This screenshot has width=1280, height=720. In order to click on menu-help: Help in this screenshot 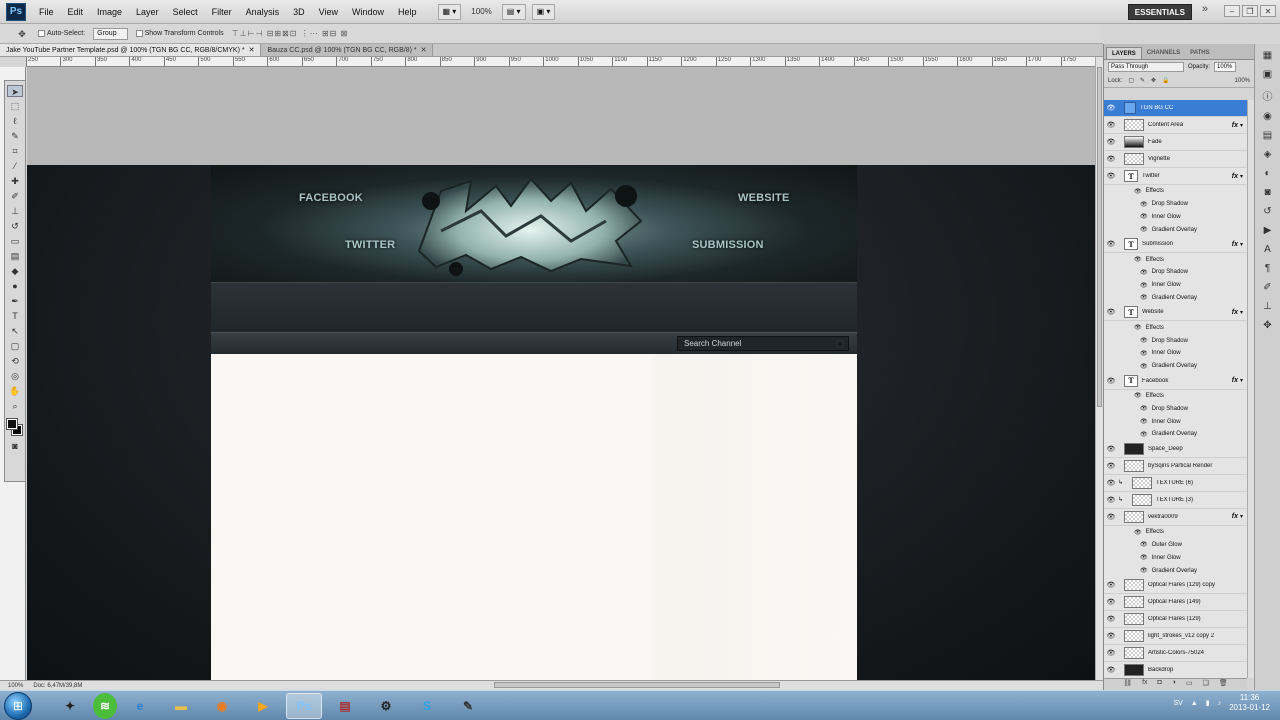, I will do `click(407, 12)`.